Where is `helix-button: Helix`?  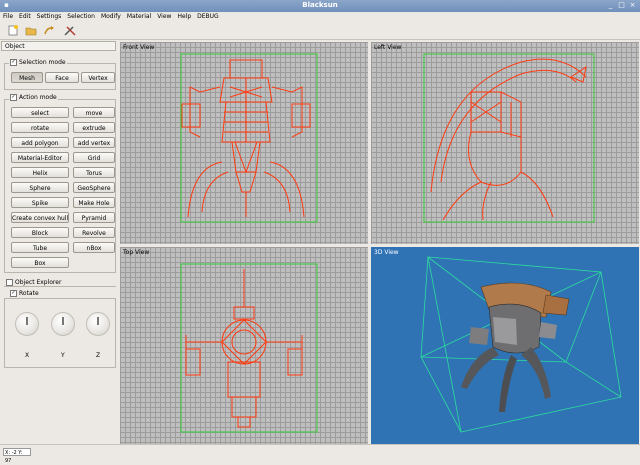 helix-button: Helix is located at coordinates (40, 172).